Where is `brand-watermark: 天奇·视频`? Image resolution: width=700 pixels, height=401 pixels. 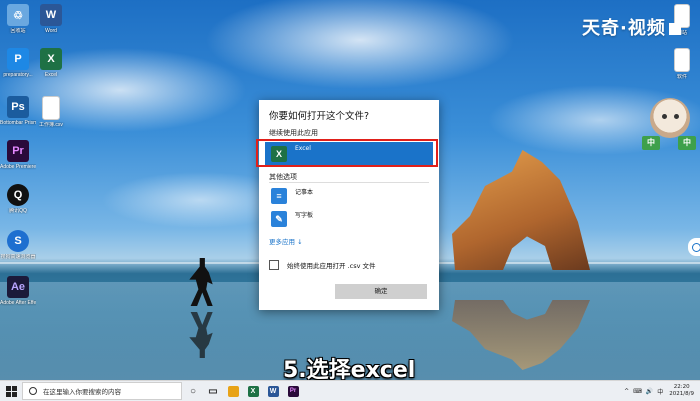
brand-watermark: 天奇·视频 is located at coordinates (631, 27).